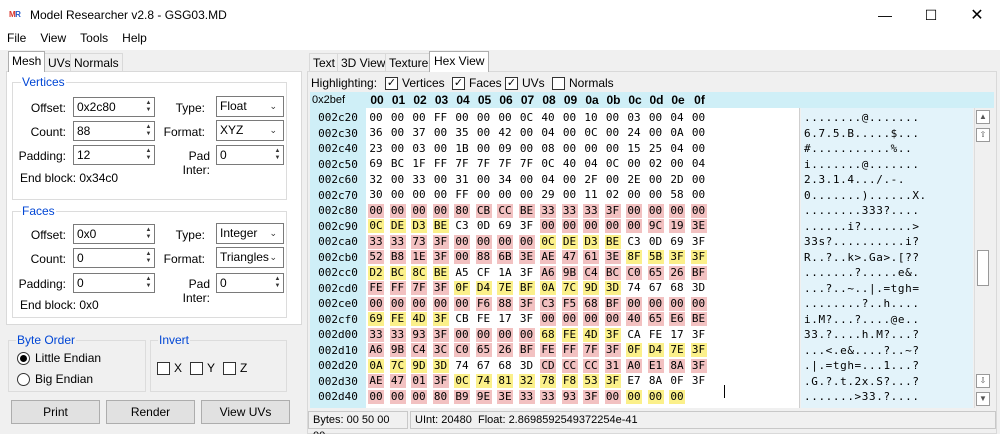  Describe the element at coordinates (148, 107) in the screenshot. I see `vertices-offset-stepper: ▲ ▼` at that location.